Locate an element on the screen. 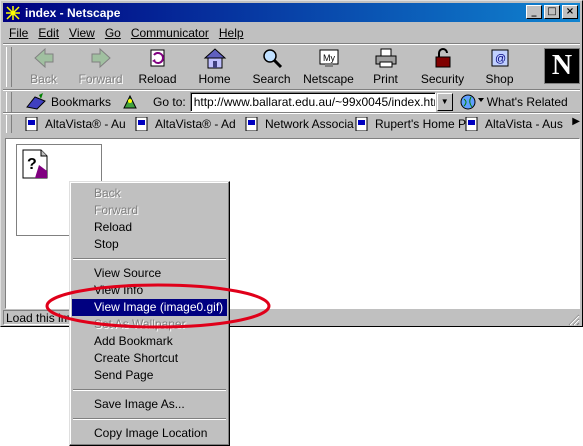  reload-button: Reload is located at coordinates (157, 67).